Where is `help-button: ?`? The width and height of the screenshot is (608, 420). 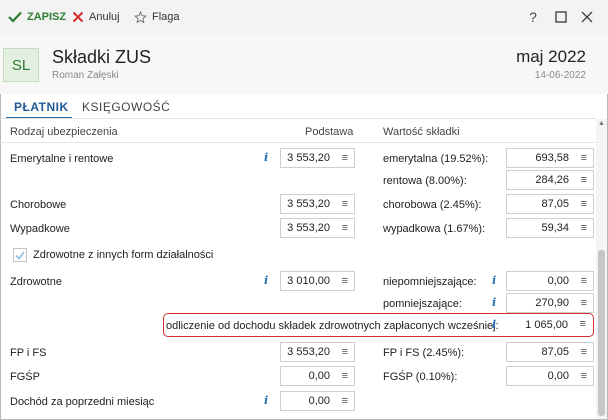 help-button: ? is located at coordinates (533, 17).